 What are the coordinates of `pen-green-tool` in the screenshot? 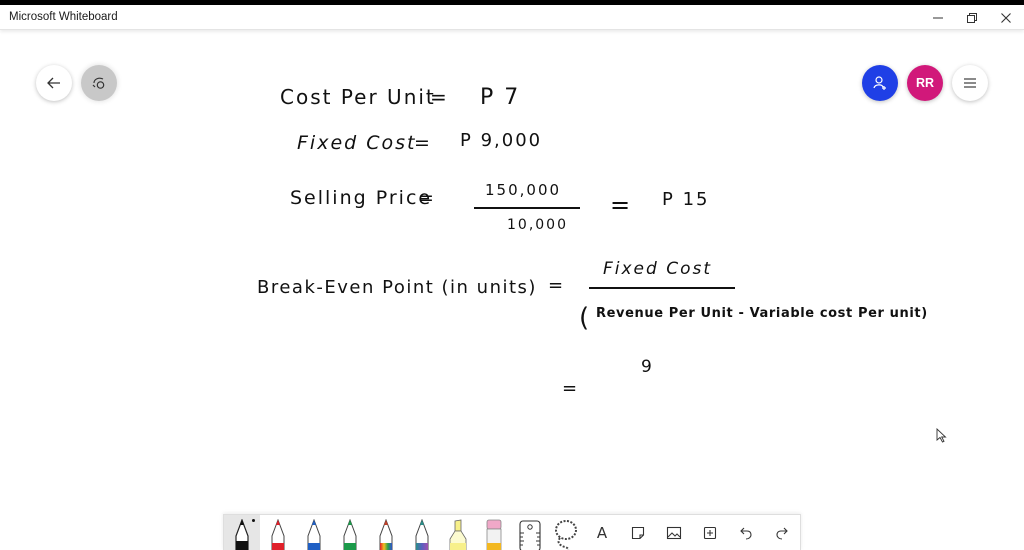 It's located at (350, 532).